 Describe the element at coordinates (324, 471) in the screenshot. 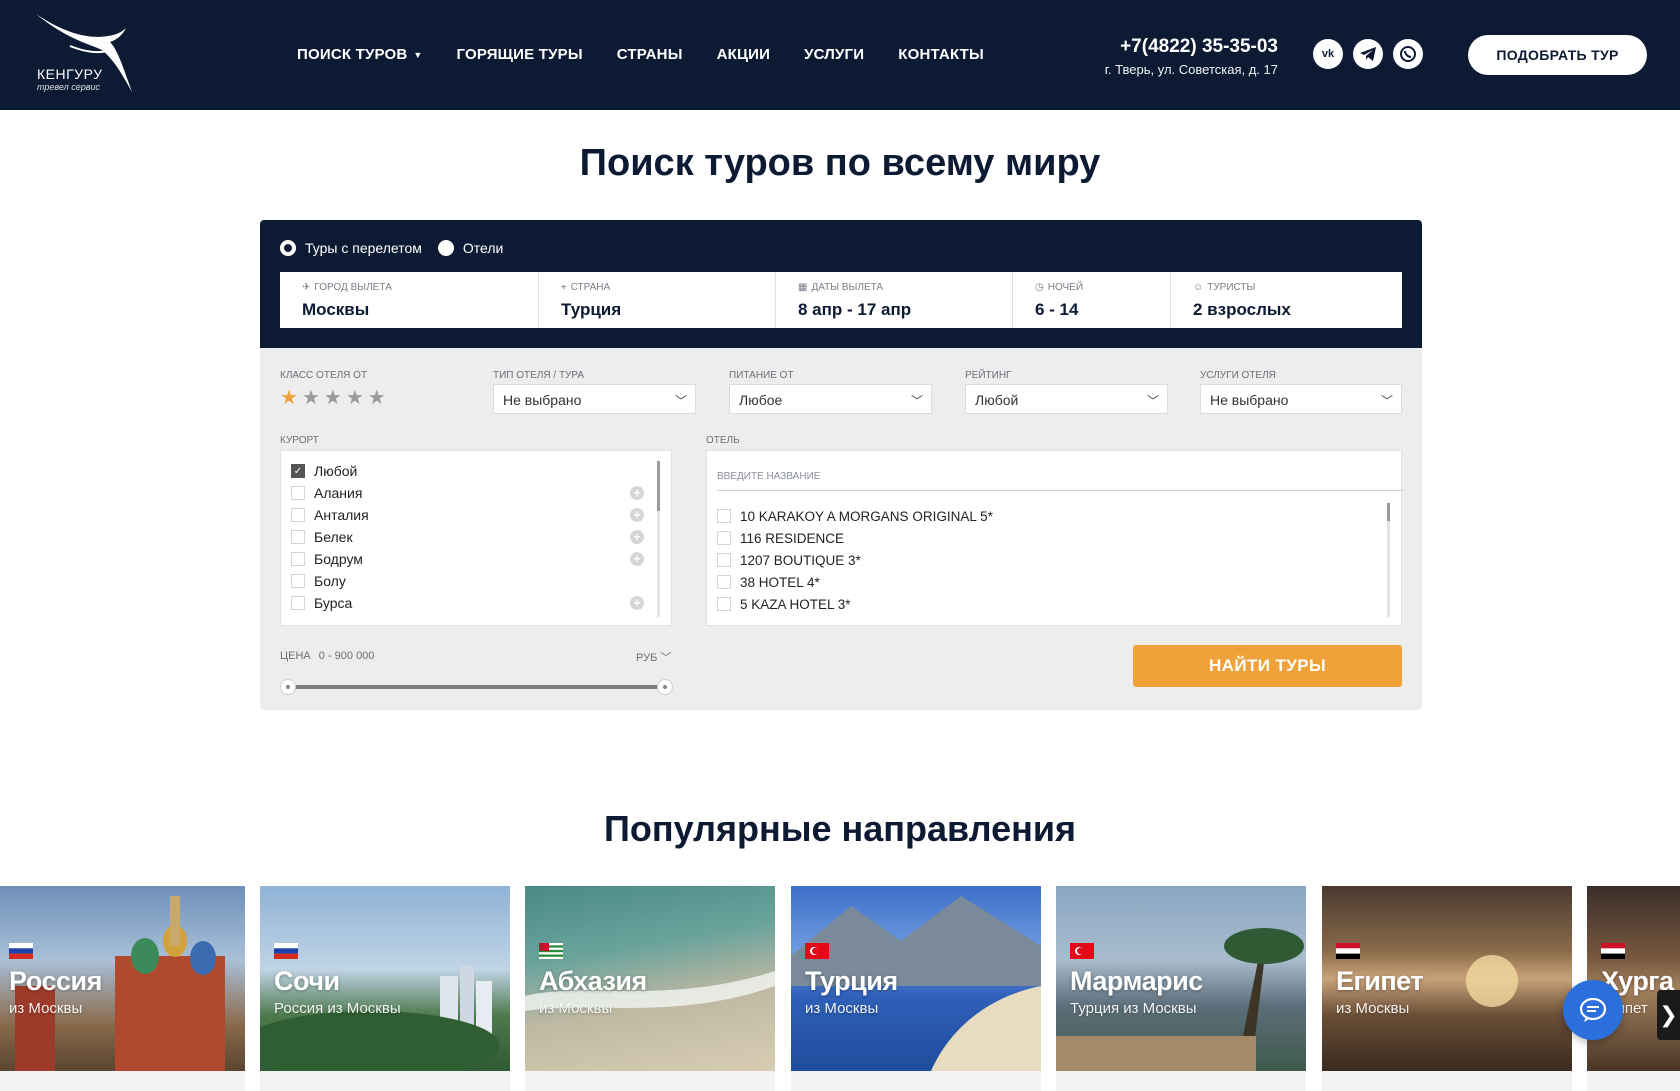

I see `resort-item: ✓ Любой` at that location.